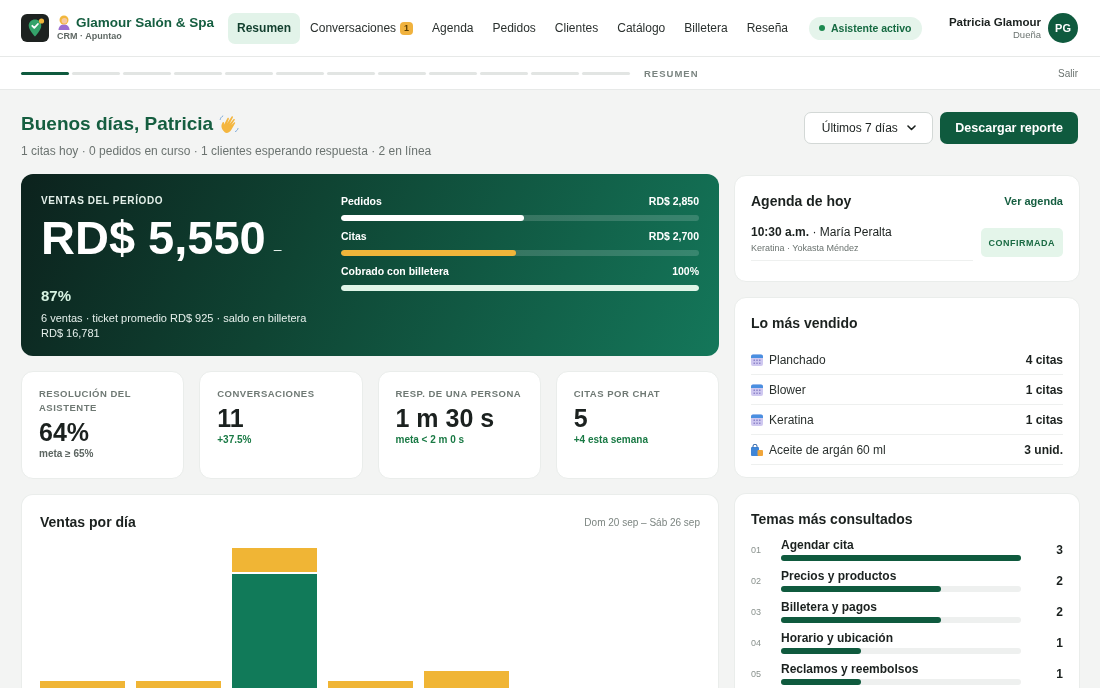 The image size is (1100, 688). Describe the element at coordinates (117, 124) in the screenshot. I see `greeting-title: Buenos días, Patricia` at that location.